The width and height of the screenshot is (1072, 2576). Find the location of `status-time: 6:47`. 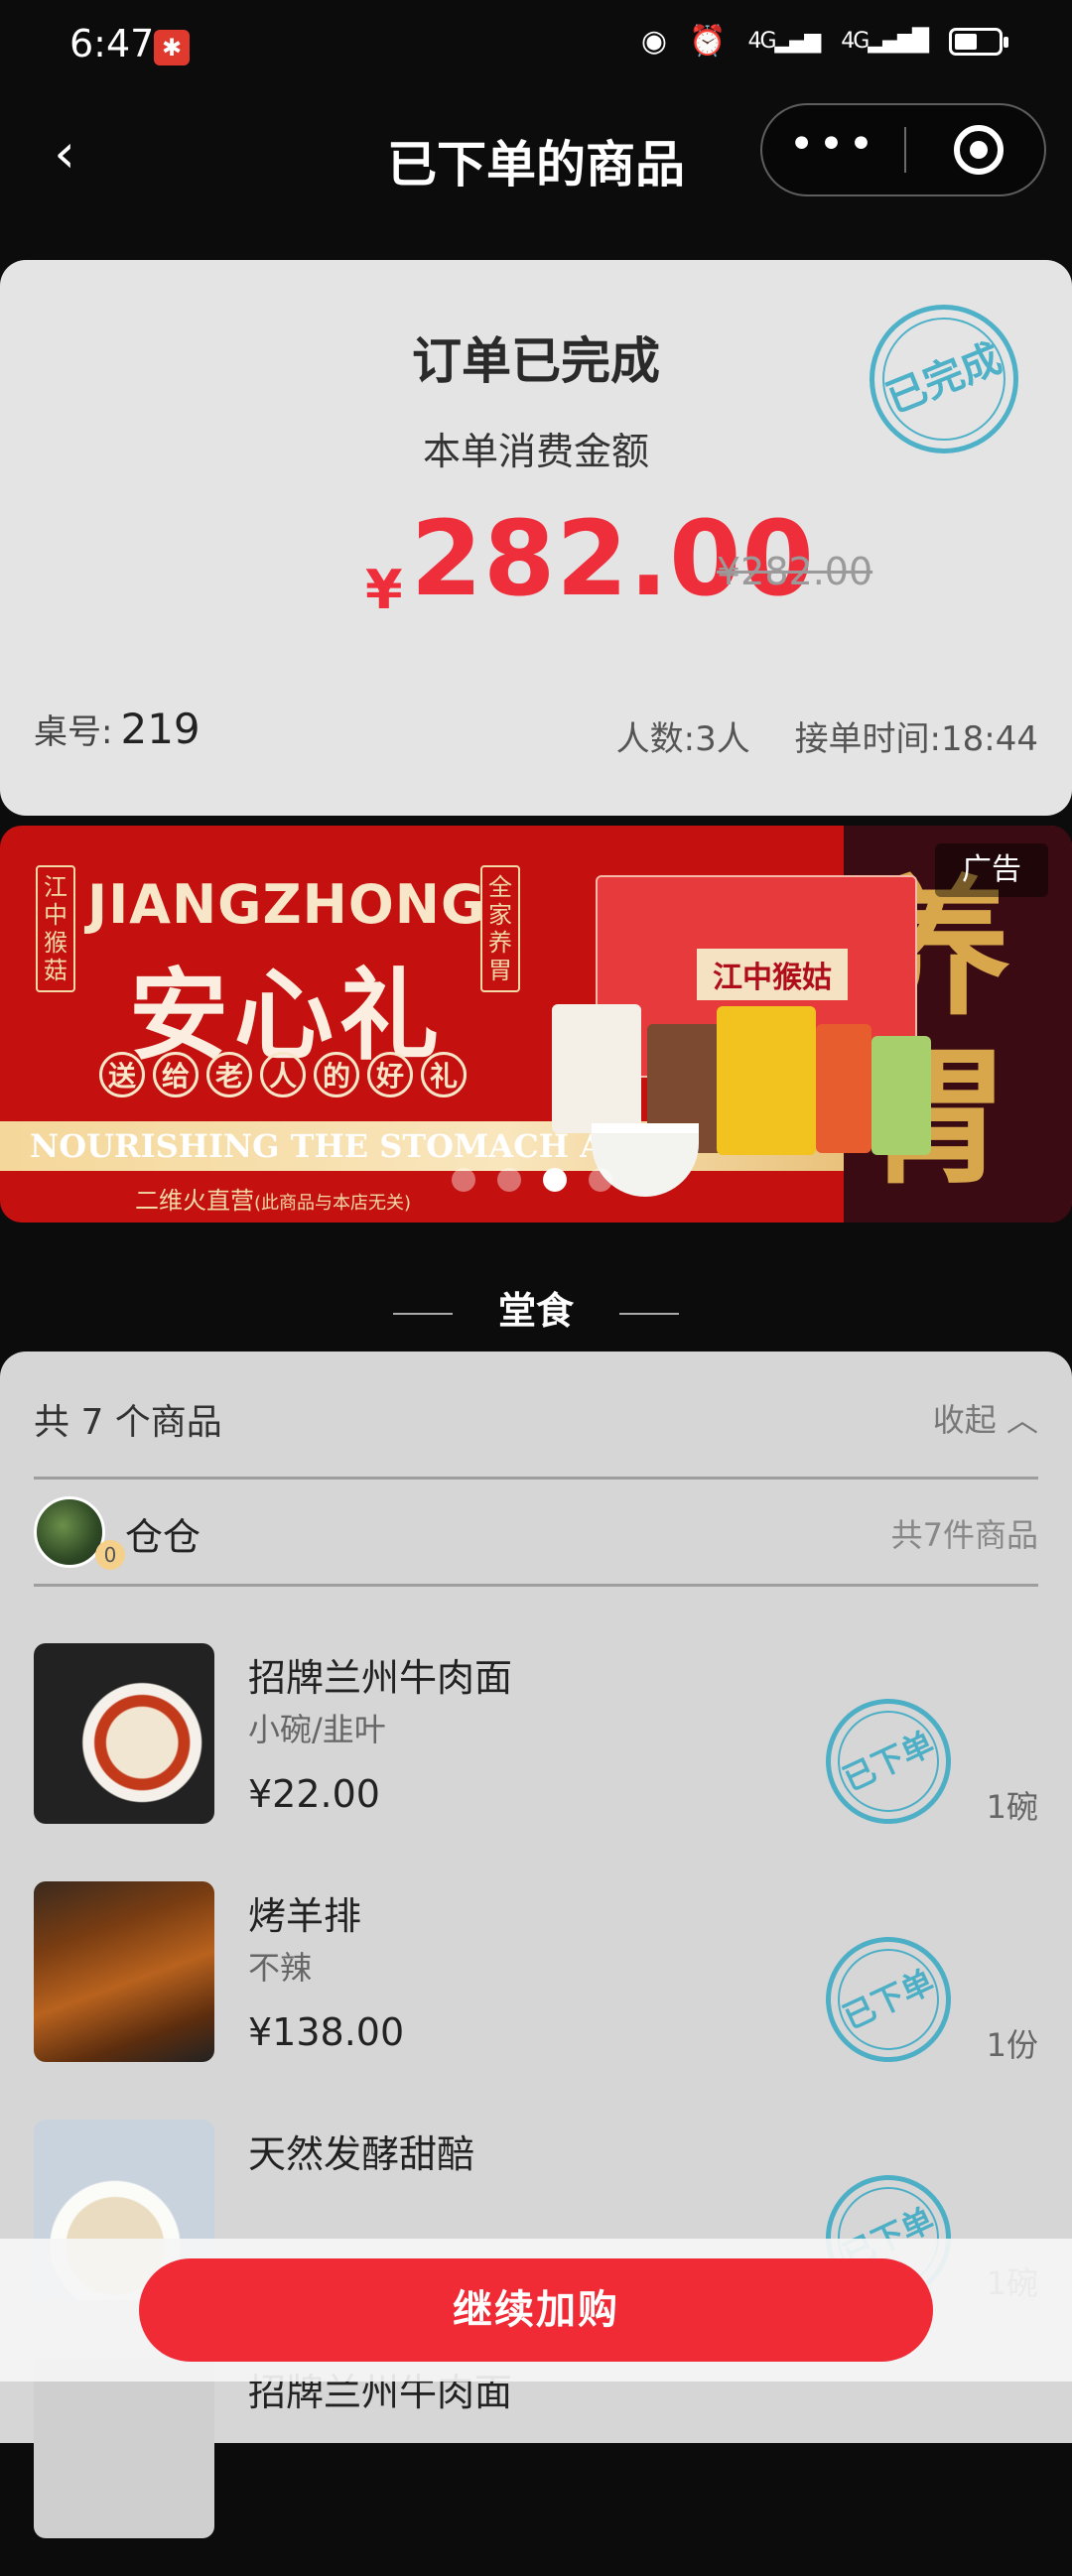

status-time: 6:47 is located at coordinates (112, 44).